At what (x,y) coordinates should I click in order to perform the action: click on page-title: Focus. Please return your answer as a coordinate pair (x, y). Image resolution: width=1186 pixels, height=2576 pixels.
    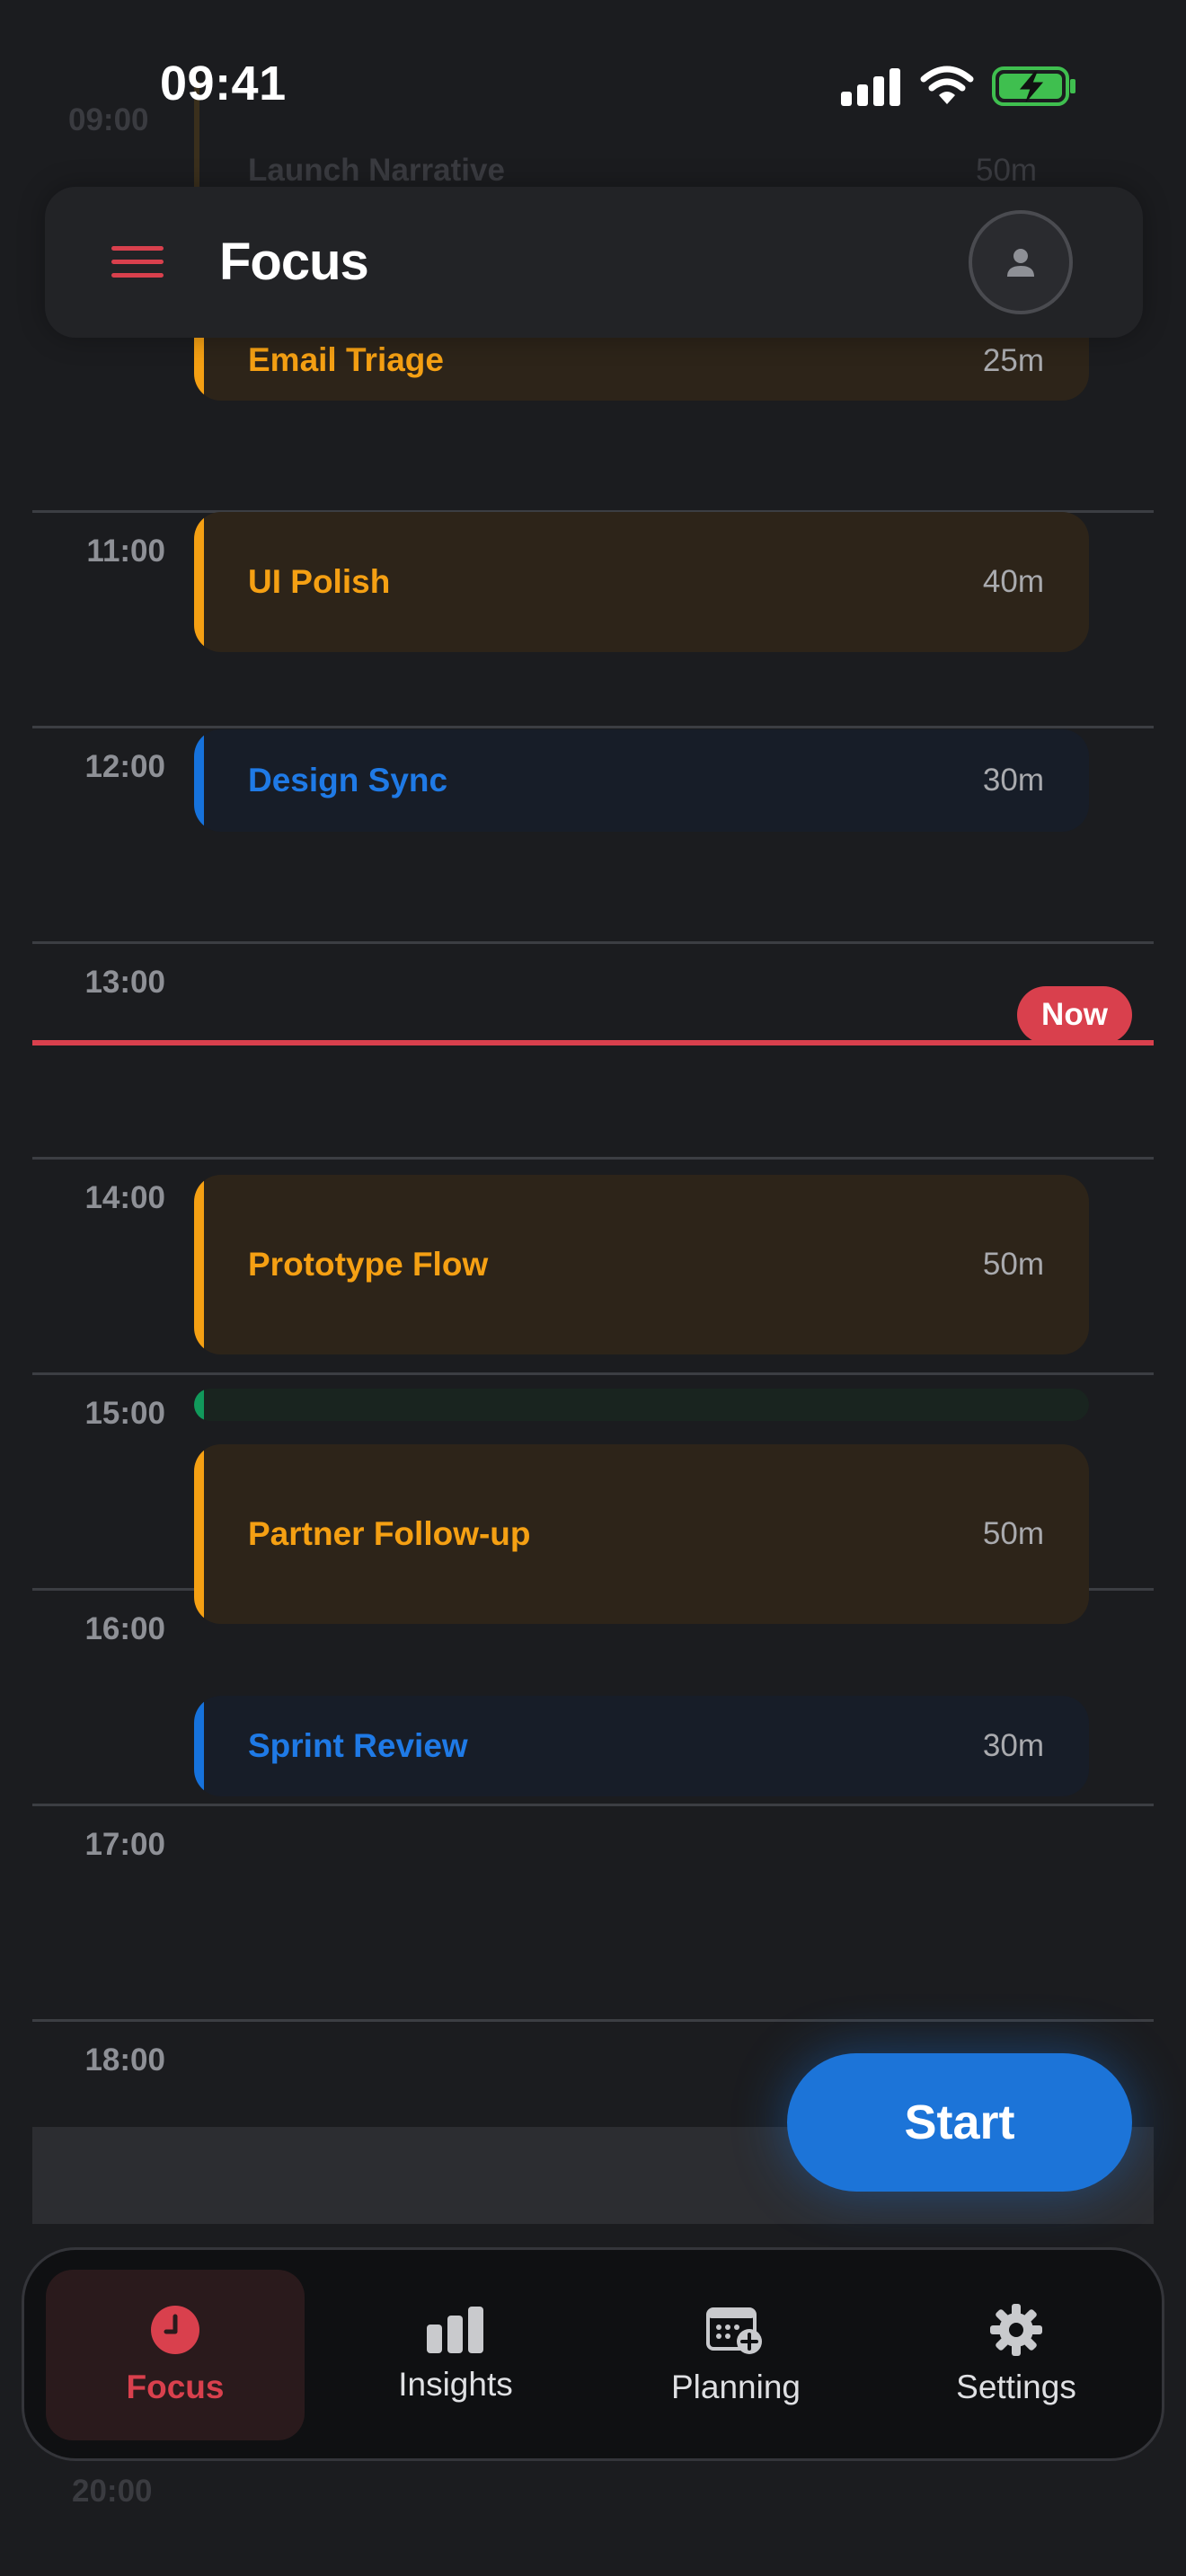
    Looking at the image, I should click on (294, 262).